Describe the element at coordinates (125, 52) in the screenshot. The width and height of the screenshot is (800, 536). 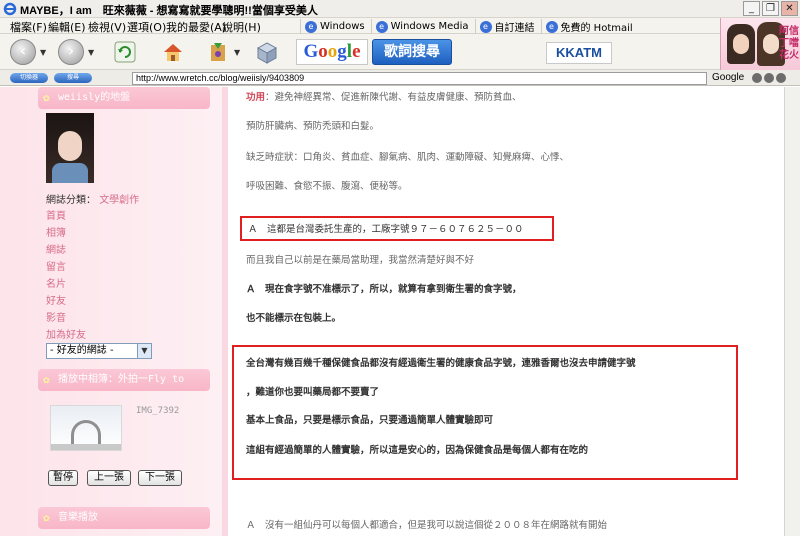
I see `refresh-icon` at that location.